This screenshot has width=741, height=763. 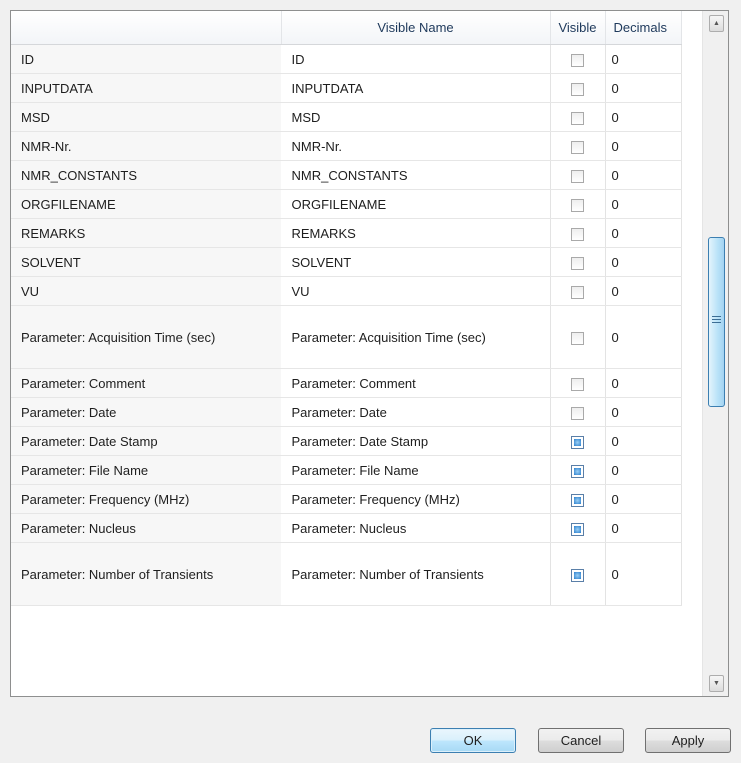 I want to click on visible-name-cell: Parameter: Number of Transients, so click(x=415, y=574).